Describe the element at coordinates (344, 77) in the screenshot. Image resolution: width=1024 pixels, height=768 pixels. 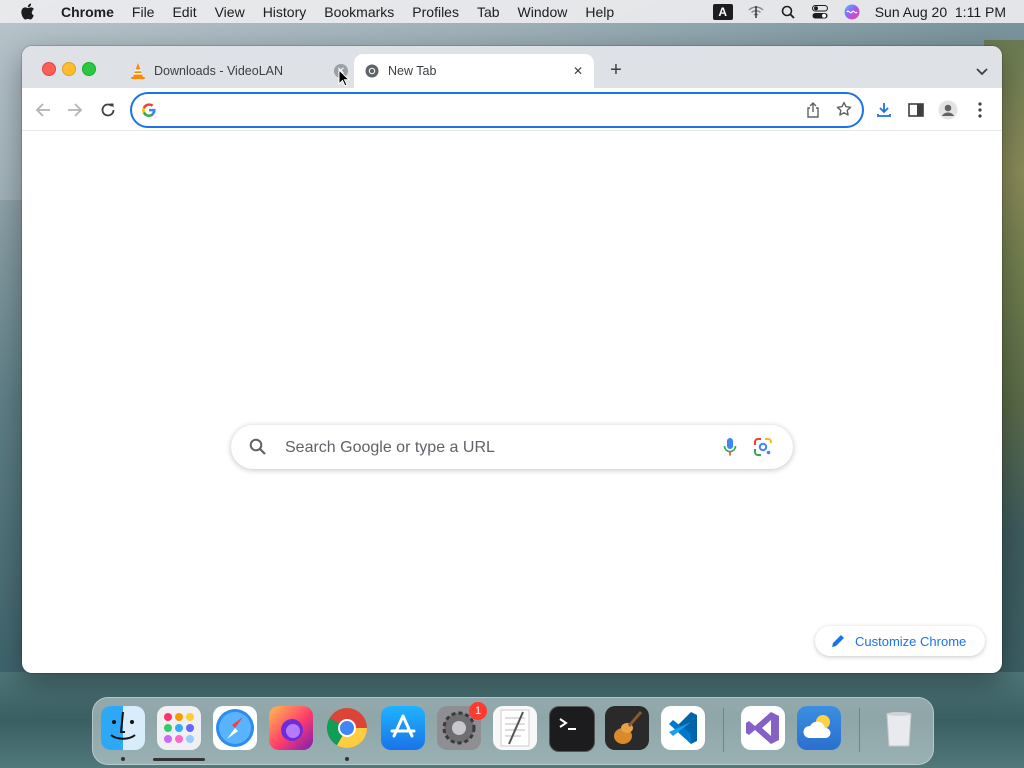
I see `mouse-cursor-icon` at that location.